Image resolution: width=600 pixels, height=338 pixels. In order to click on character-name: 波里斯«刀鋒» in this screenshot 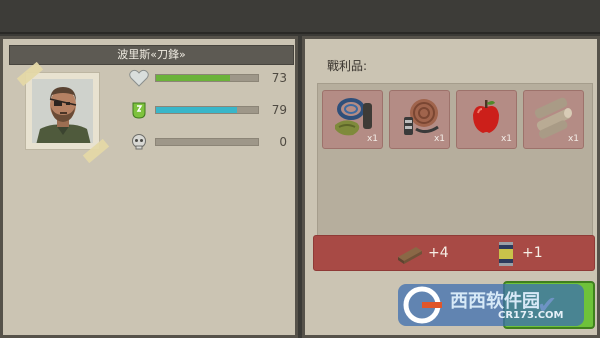, I will do `click(151, 55)`.